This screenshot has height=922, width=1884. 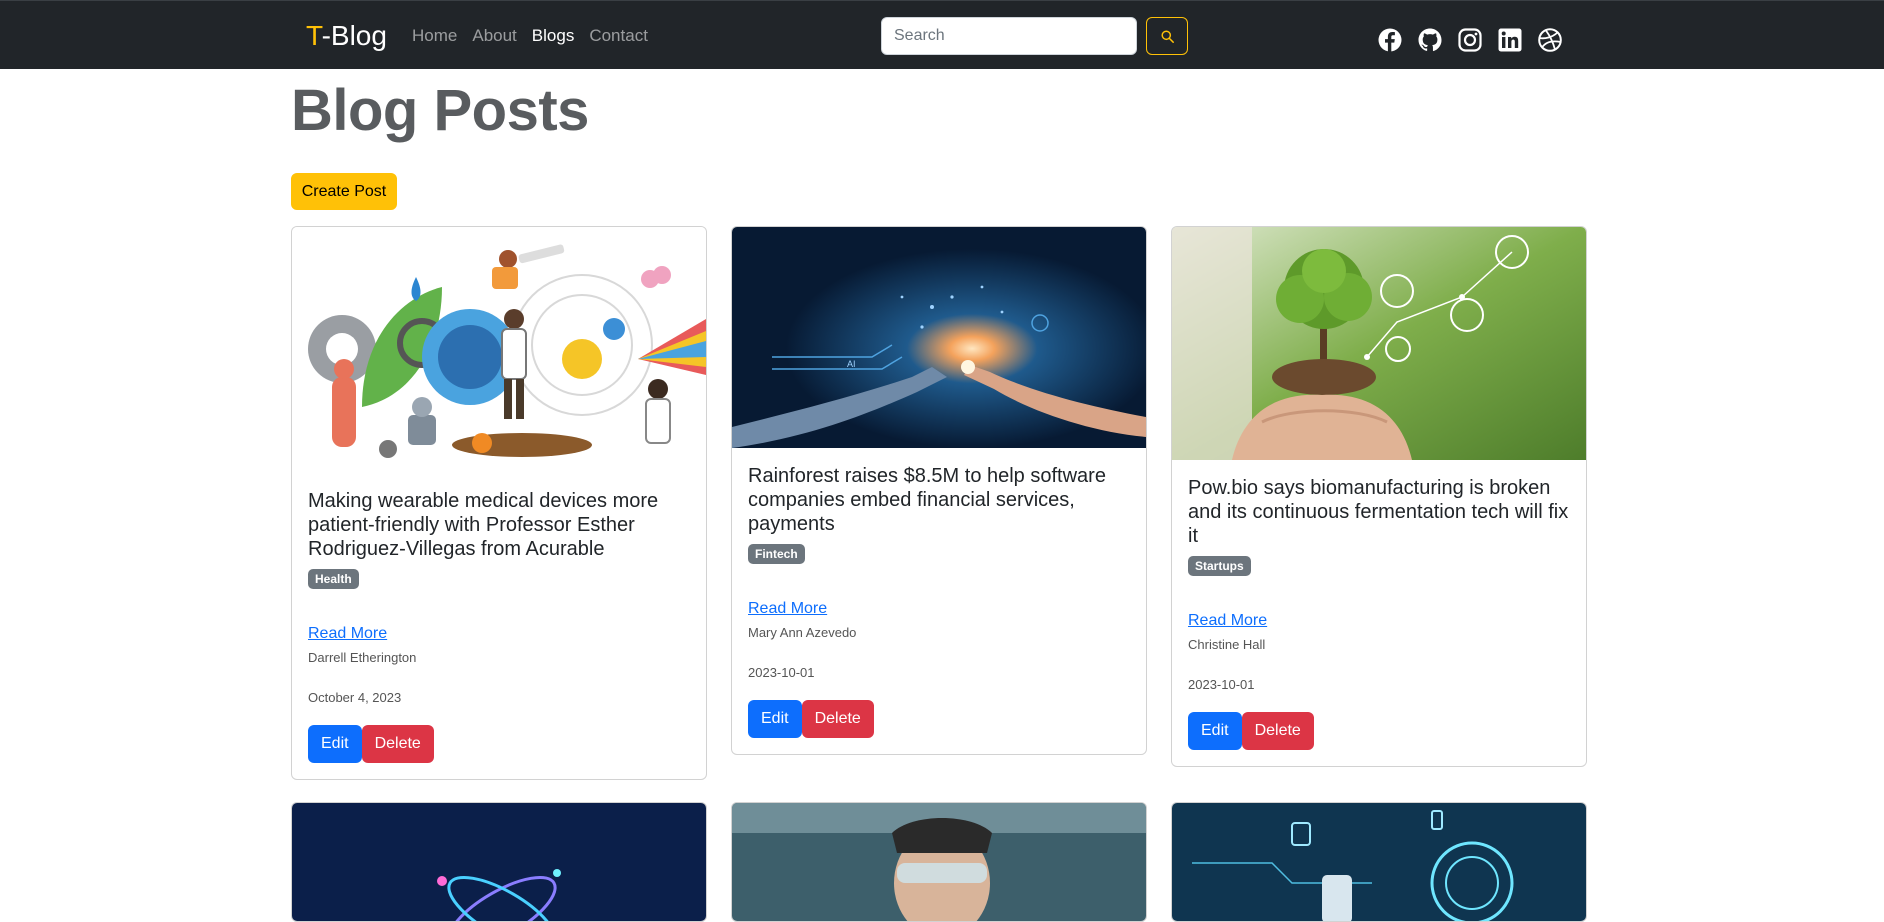 What do you see at coordinates (1510, 40) in the screenshot?
I see `linkedin-icon` at bounding box center [1510, 40].